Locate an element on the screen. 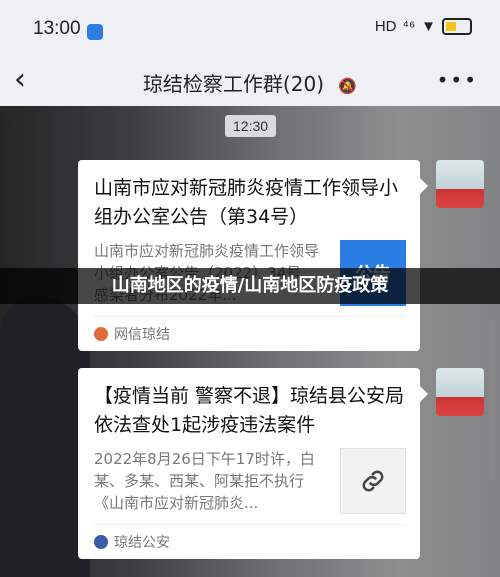  wifi-icon: ▼ is located at coordinates (428, 26).